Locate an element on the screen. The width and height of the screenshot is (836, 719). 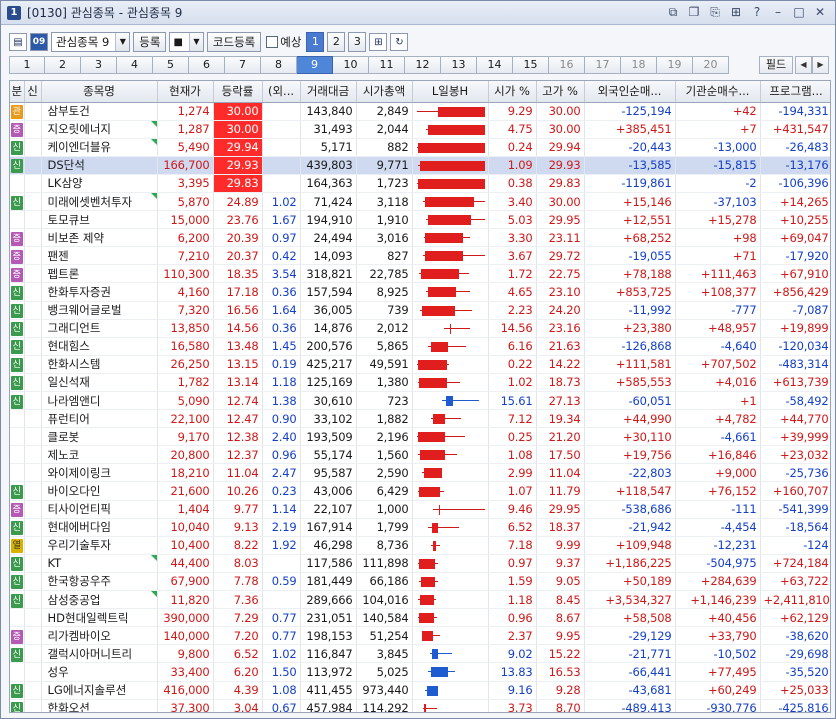
stock-name: 미래에셋벤처투자 is located at coordinates (99, 202).